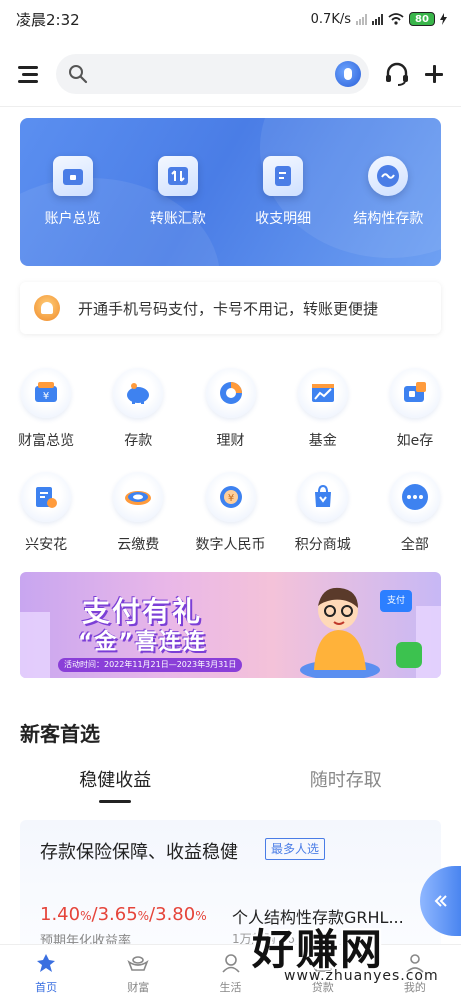  I want to click on wifi-icon, so click(396, 19).